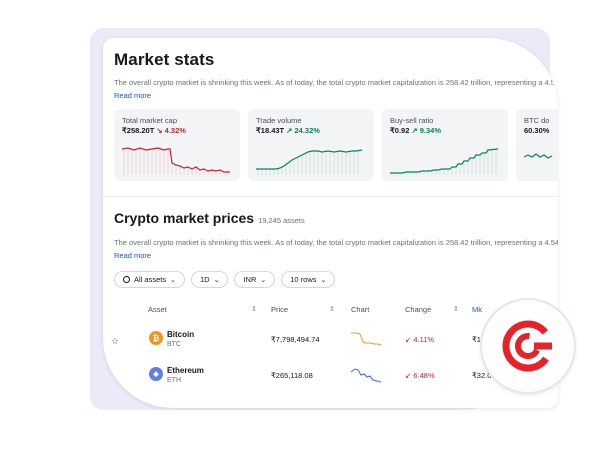  What do you see at coordinates (255, 279) in the screenshot?
I see `currency-dropdown: INR ⌄` at bounding box center [255, 279].